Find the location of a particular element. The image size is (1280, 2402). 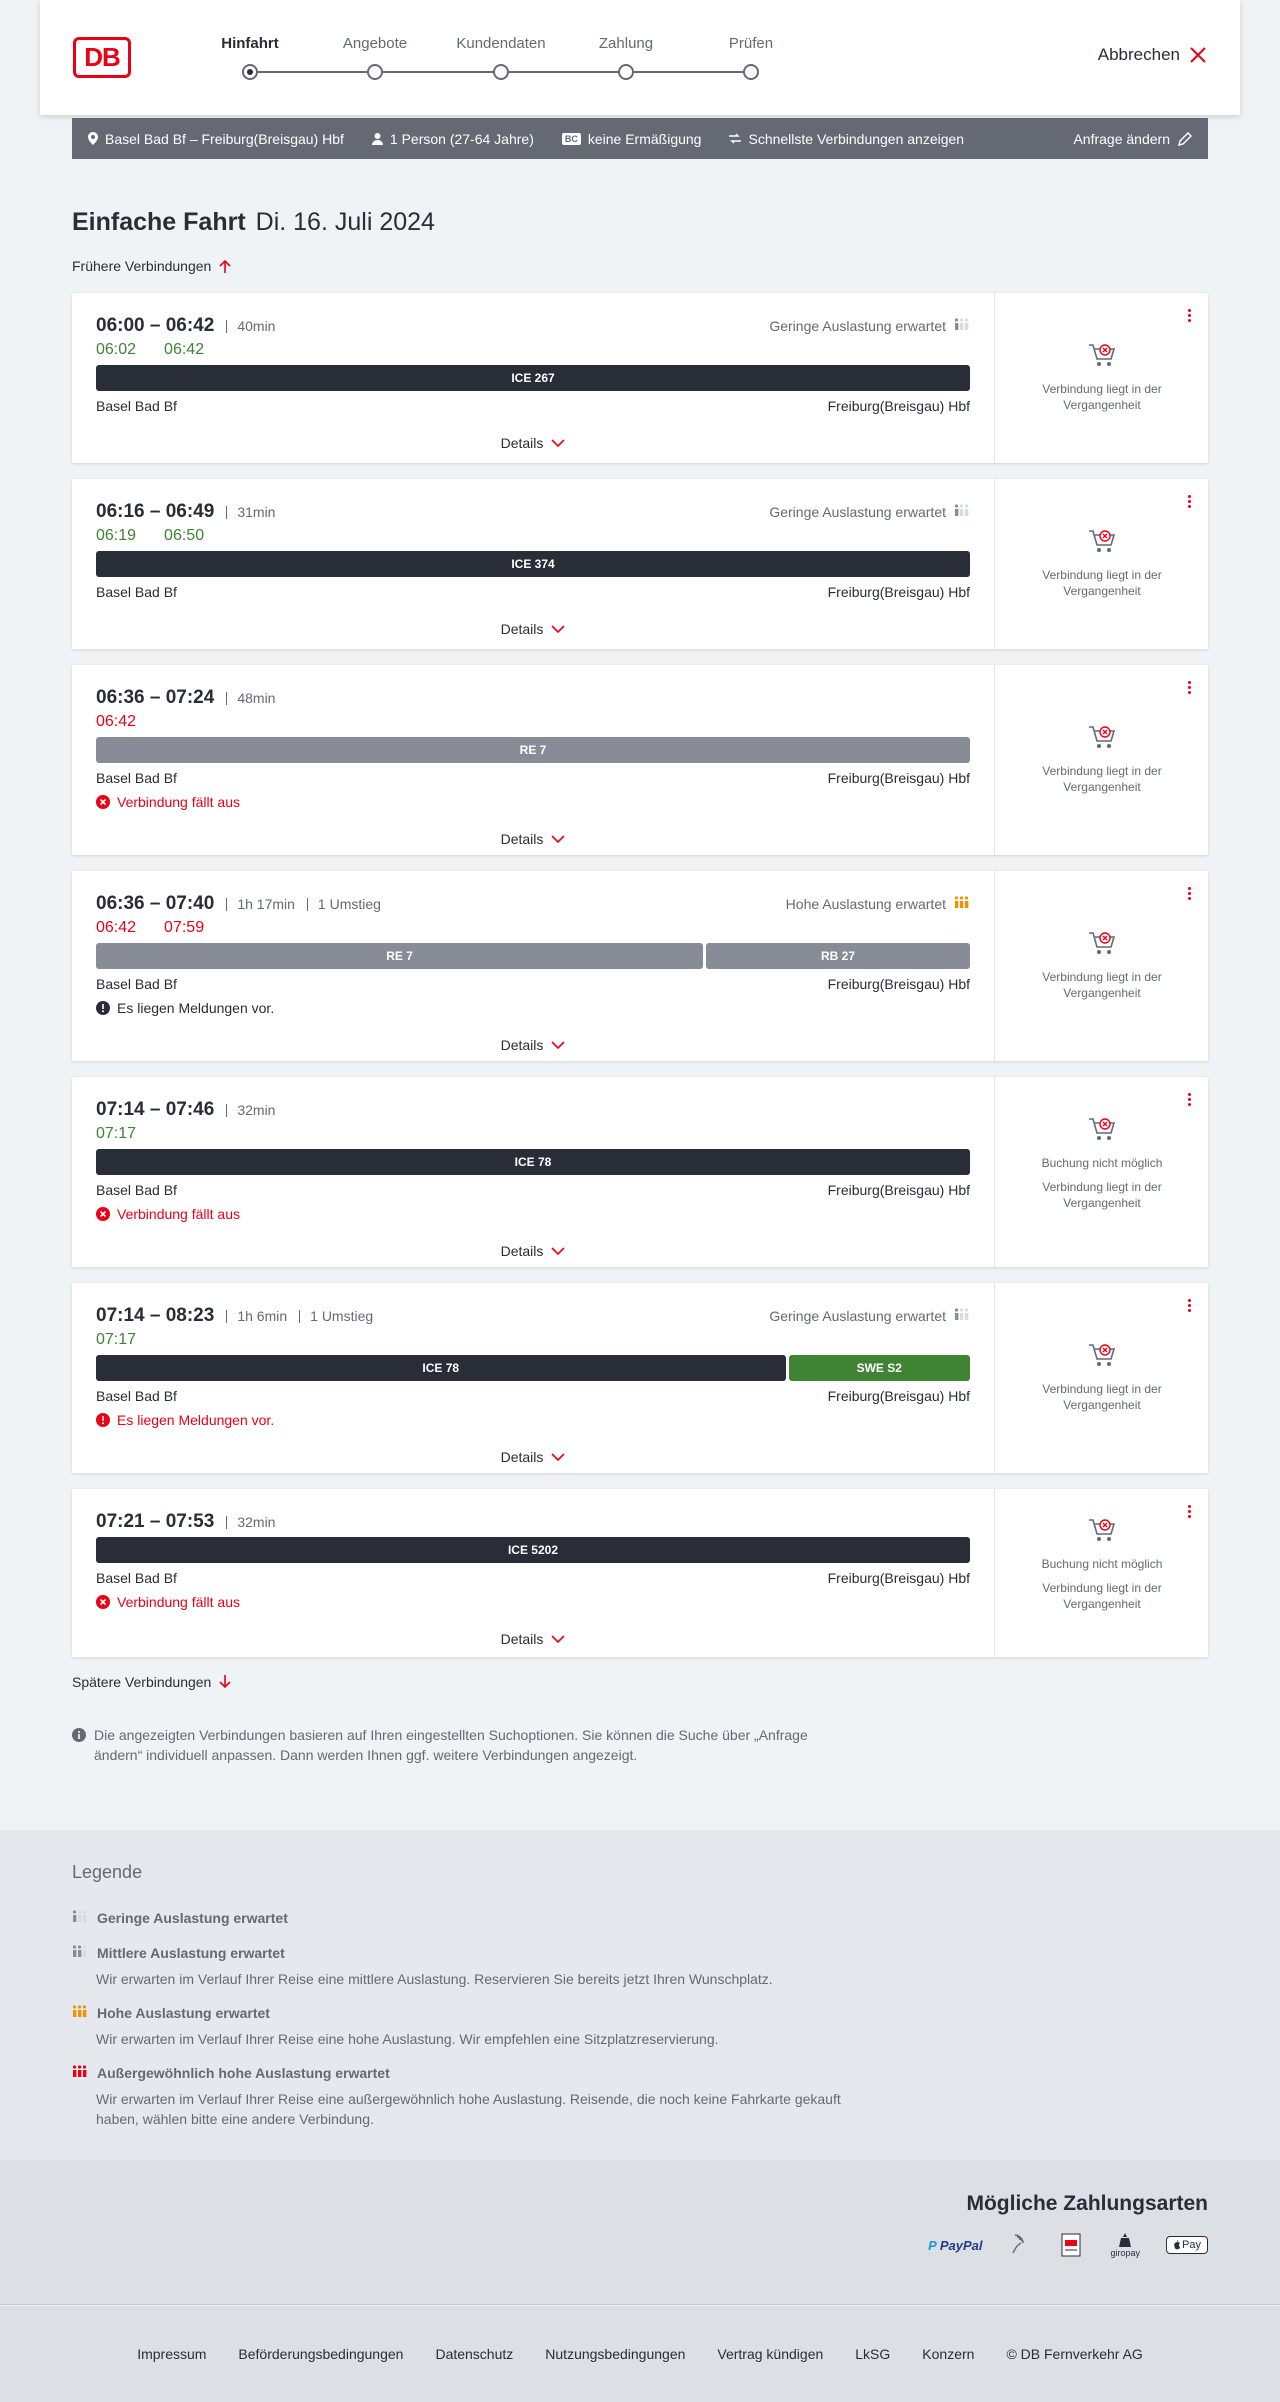

later-connections-link: Spätere Verbindungen is located at coordinates (151, 1682).